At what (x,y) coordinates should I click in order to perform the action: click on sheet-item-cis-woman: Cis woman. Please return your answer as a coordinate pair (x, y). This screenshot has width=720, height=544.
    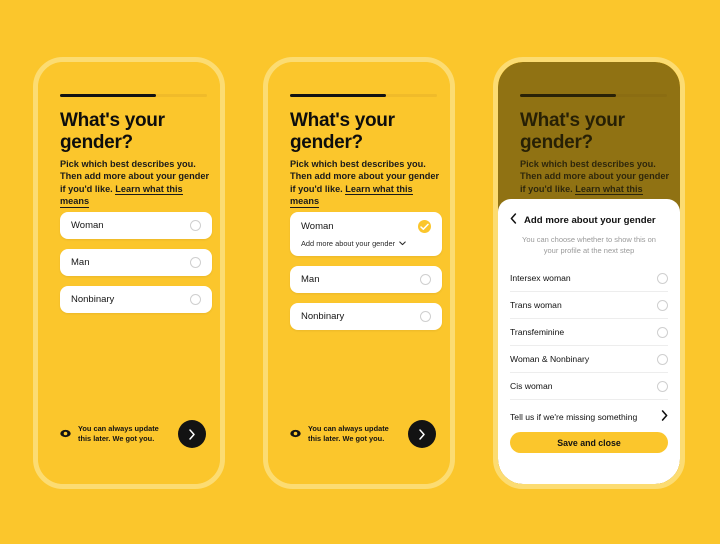
    Looking at the image, I should click on (589, 386).